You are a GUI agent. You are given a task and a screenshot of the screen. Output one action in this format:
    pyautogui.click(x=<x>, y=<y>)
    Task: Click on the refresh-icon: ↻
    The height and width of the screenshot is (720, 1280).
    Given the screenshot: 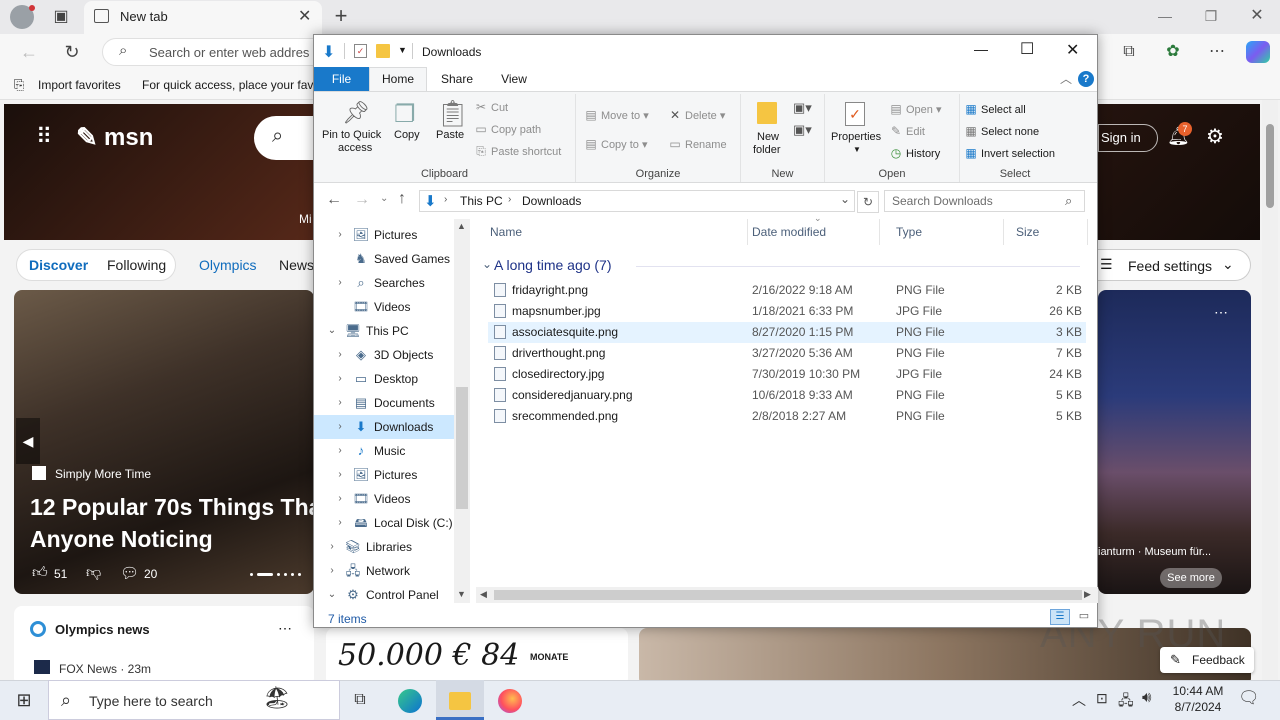 What is the action you would take?
    pyautogui.click(x=868, y=202)
    